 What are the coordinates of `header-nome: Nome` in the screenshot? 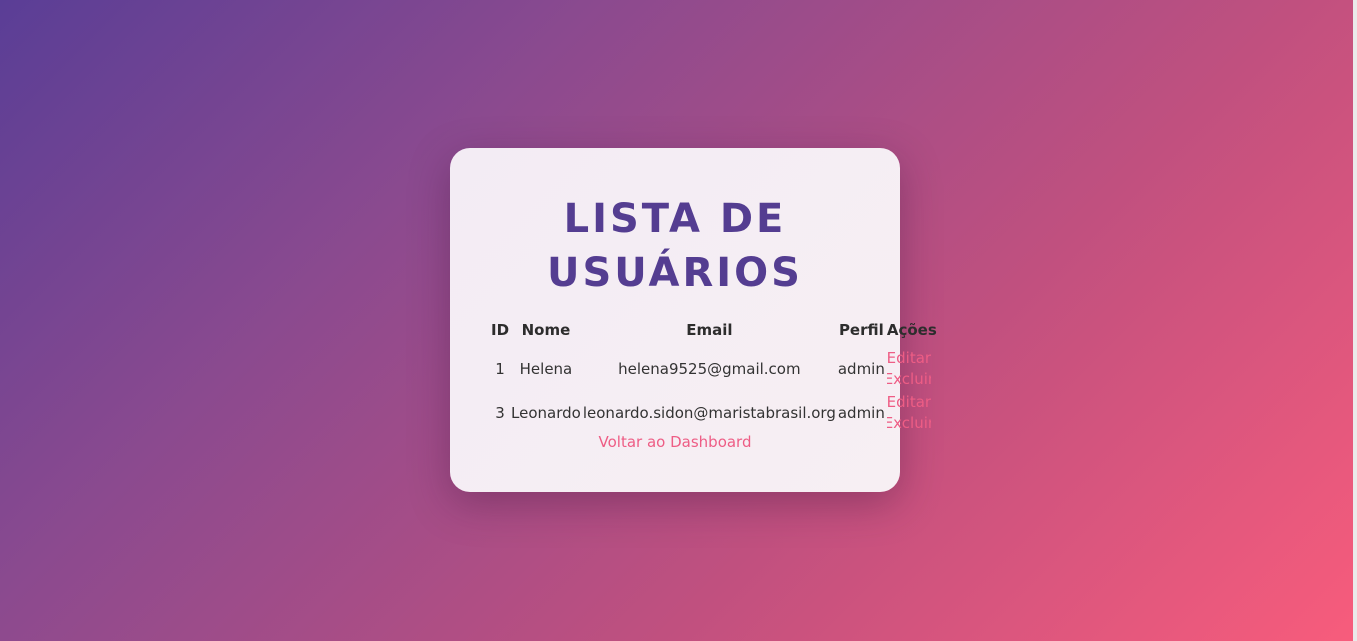 It's located at (546, 330).